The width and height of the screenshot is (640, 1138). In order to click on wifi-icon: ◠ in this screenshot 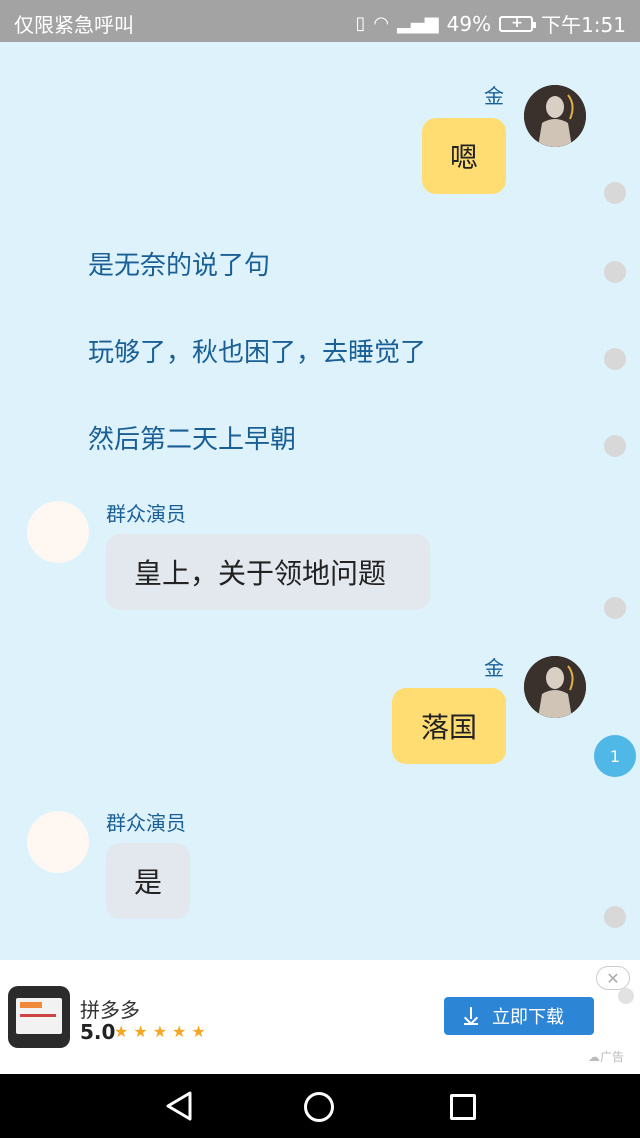, I will do `click(381, 23)`.